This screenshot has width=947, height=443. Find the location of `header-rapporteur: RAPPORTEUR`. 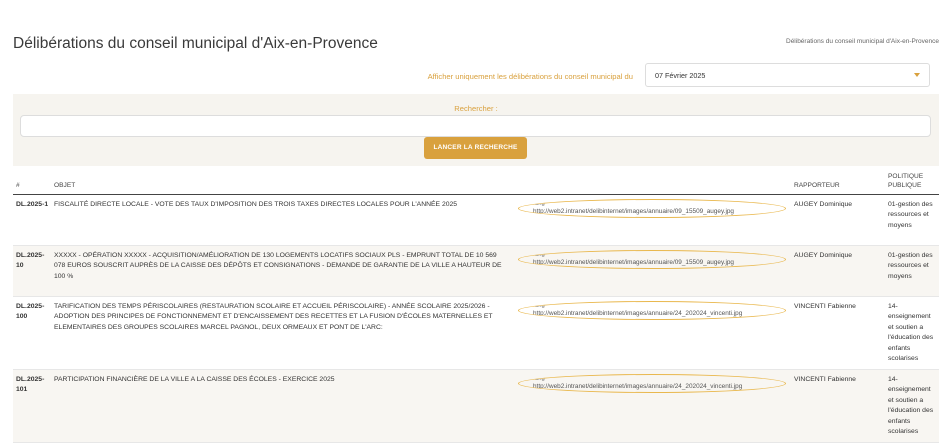

header-rapporteur: RAPPORTEUR is located at coordinates (817, 185).